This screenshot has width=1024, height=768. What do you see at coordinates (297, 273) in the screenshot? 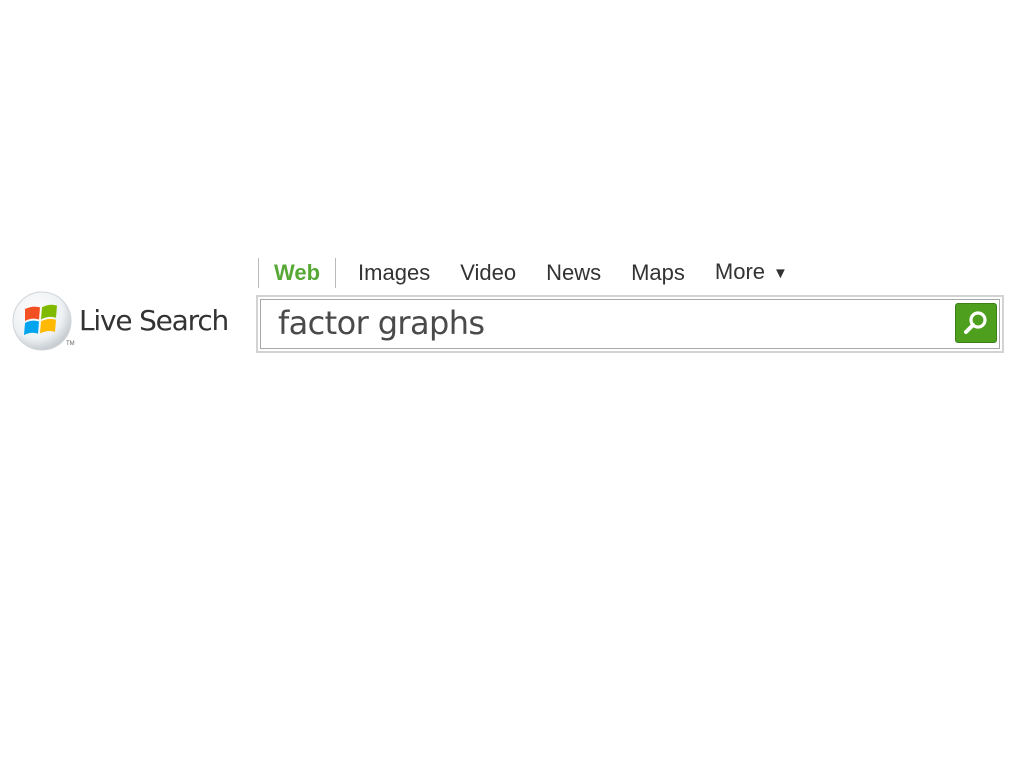
I see `tab-web: Web` at bounding box center [297, 273].